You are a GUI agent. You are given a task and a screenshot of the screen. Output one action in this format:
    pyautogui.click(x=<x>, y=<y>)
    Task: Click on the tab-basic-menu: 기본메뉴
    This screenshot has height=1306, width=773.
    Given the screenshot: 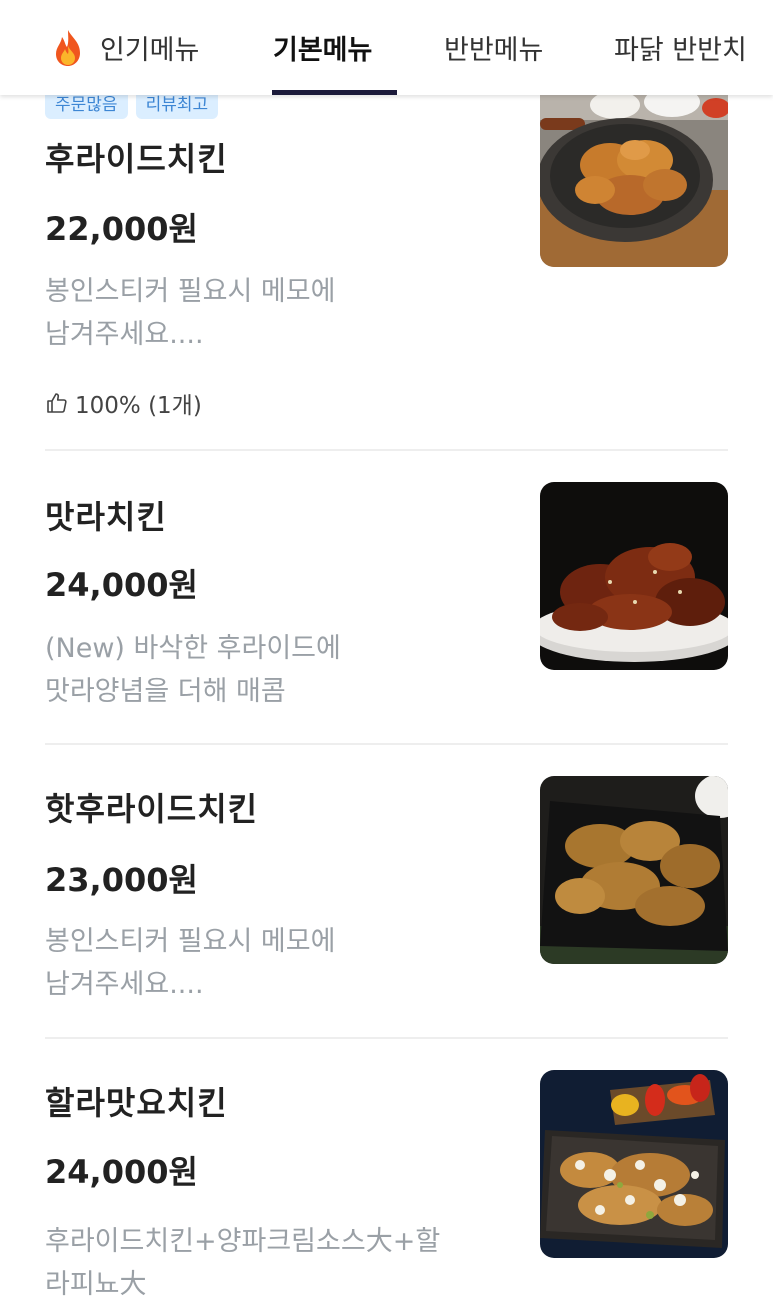 What is the action you would take?
    pyautogui.click(x=322, y=47)
    